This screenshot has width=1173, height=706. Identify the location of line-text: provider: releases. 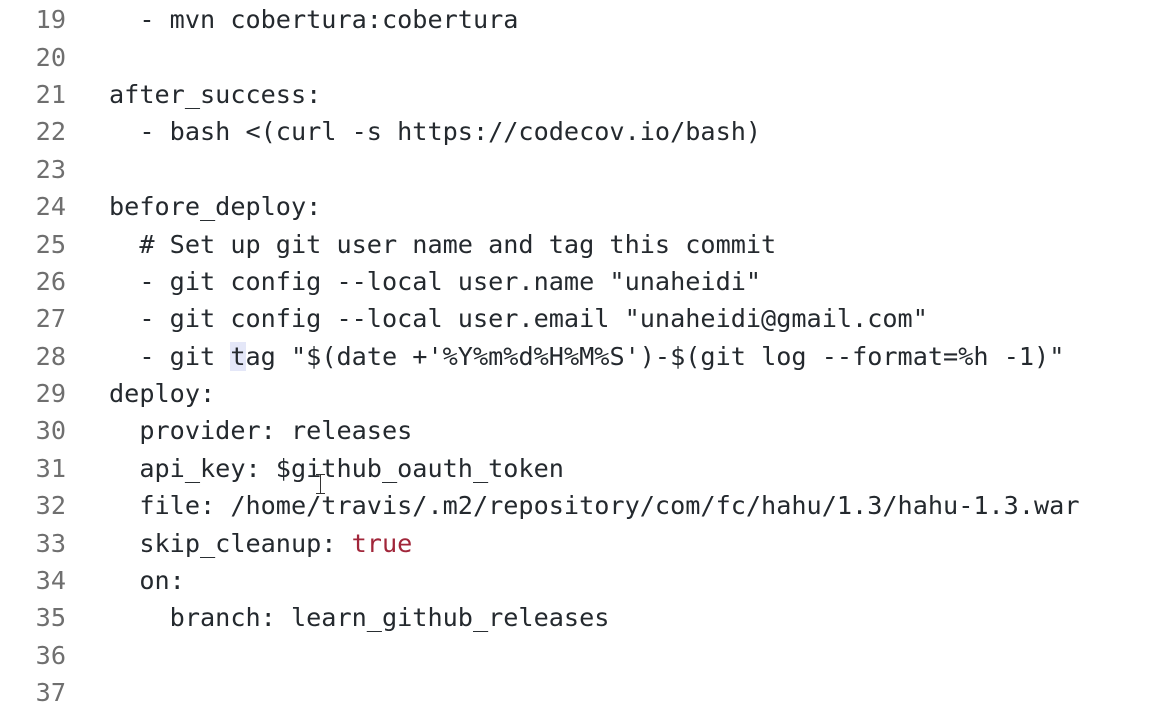
(261, 431).